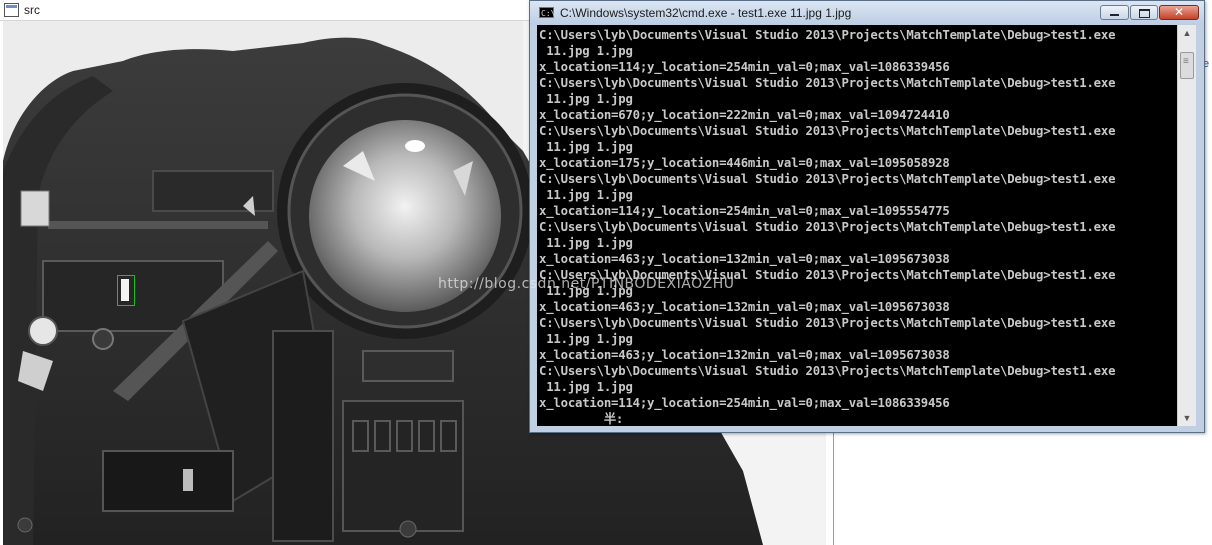 The image size is (1212, 545). I want to click on scroll-up-arrow-icon: ▲, so click(1187, 33).